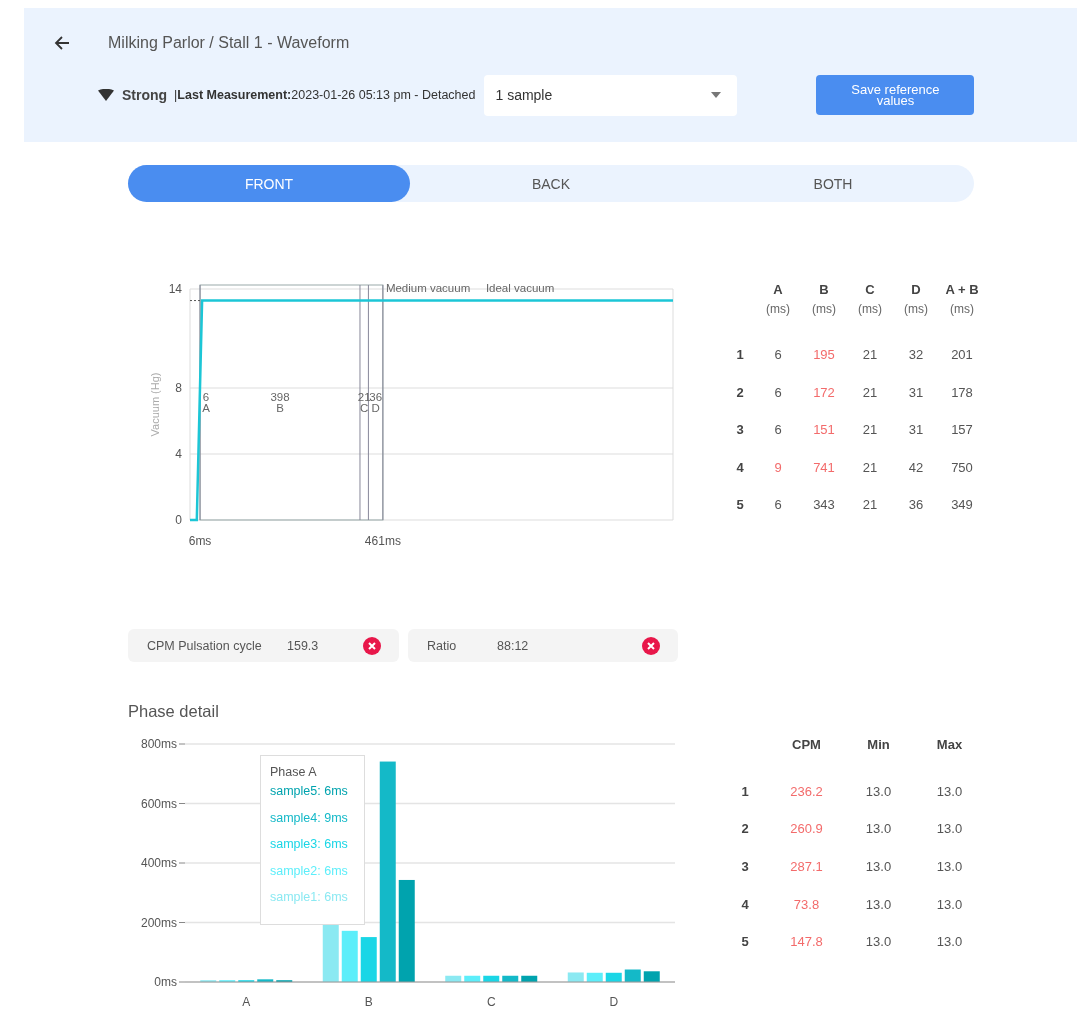 The height and width of the screenshot is (1023, 1077). What do you see at coordinates (165, 982) in the screenshot?
I see `y-tick-label: 0ms` at bounding box center [165, 982].